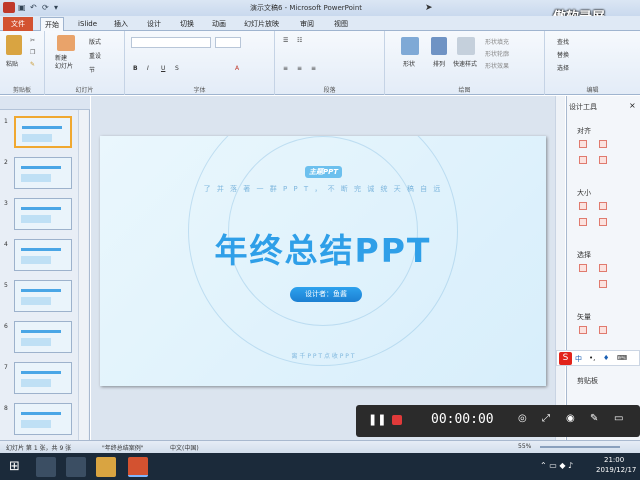 Image resolution: width=640 pixels, height=480 pixels. I want to click on tab-home: 开始, so click(52, 24).